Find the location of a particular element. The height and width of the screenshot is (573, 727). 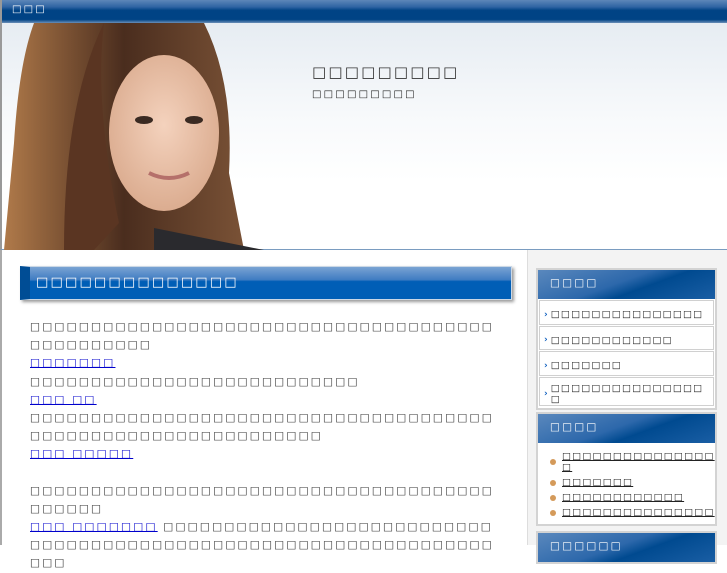

site-title: □□□□□□□□□ is located at coordinates (386, 72).